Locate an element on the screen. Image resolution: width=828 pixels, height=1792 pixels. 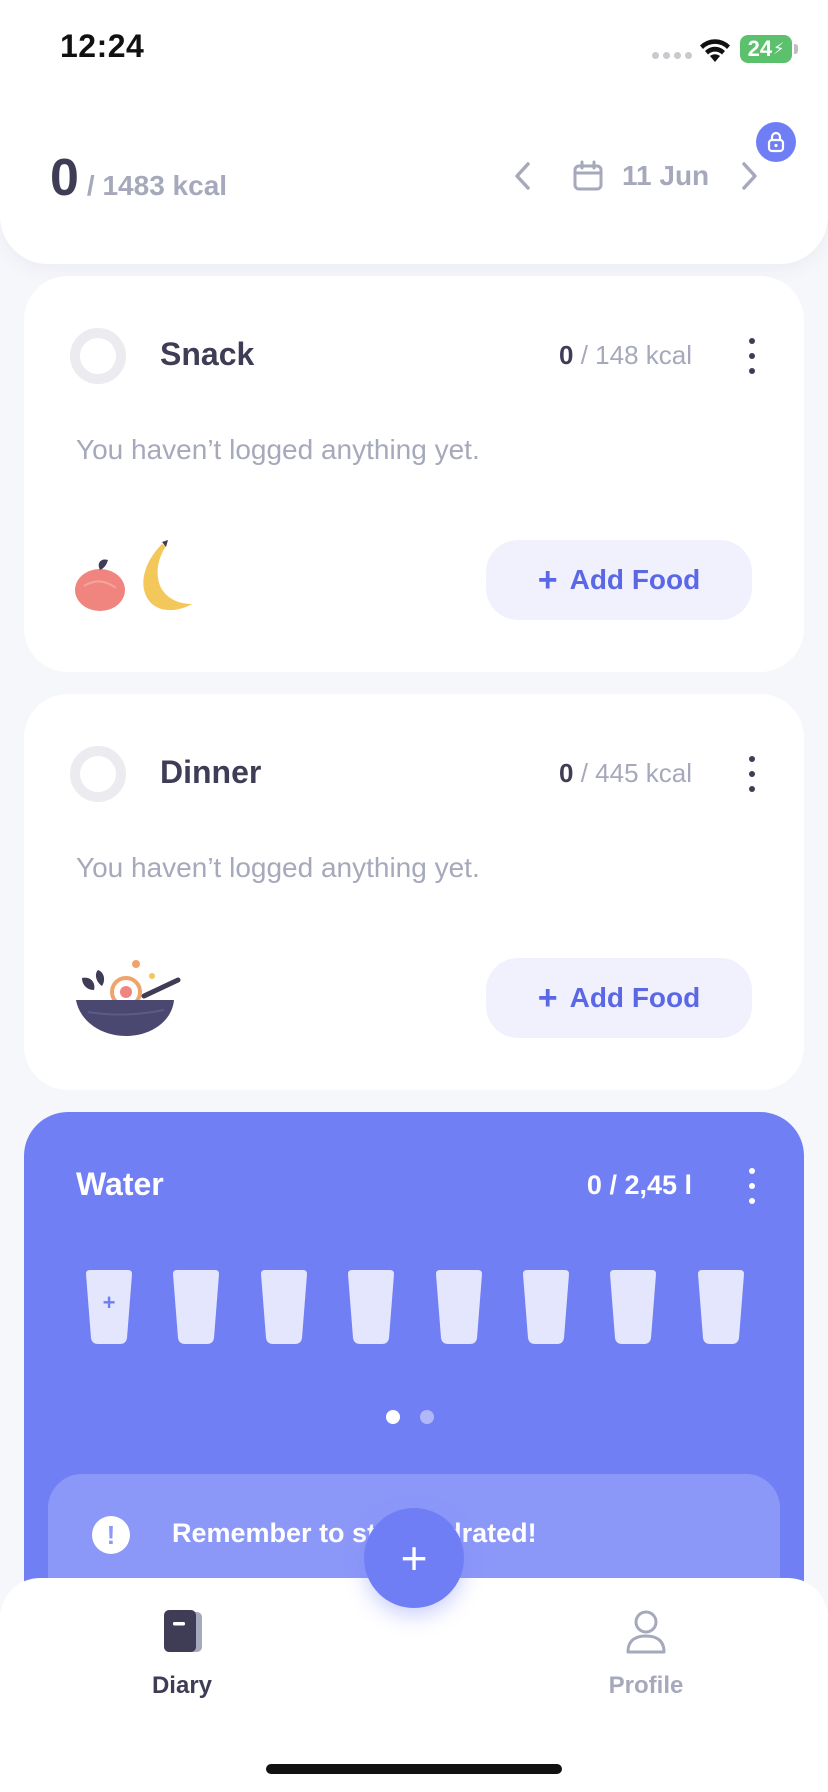
tab-diary: Diary is located at coordinates (182, 1663).